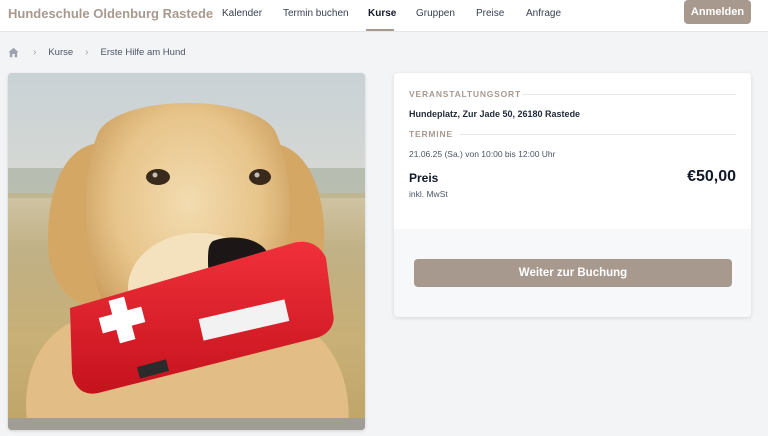 This screenshot has height=436, width=768. Describe the element at coordinates (143, 52) in the screenshot. I see `breadcrumb-current: Erste Hilfe am Hund` at that location.